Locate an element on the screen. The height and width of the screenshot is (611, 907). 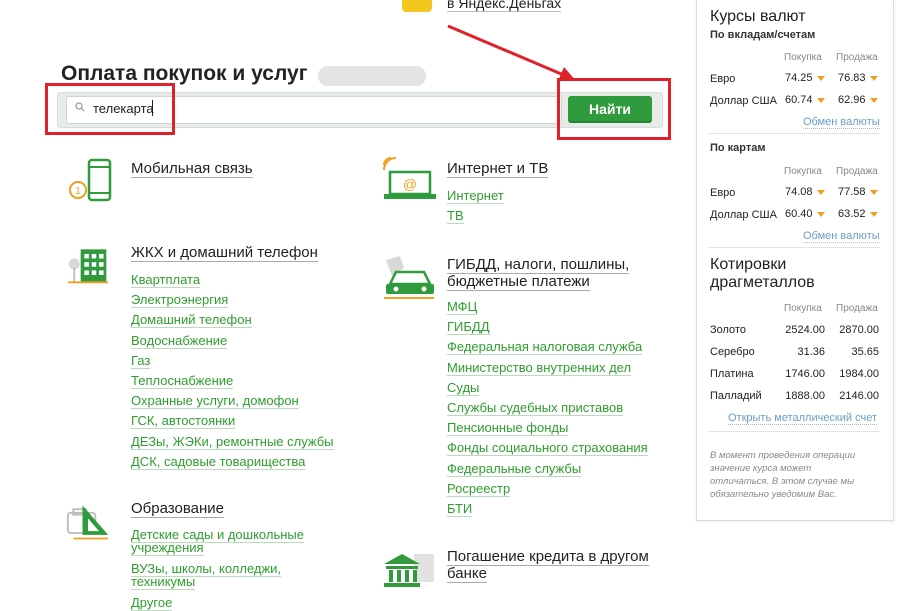
category-education: Образование is located at coordinates (177, 509).